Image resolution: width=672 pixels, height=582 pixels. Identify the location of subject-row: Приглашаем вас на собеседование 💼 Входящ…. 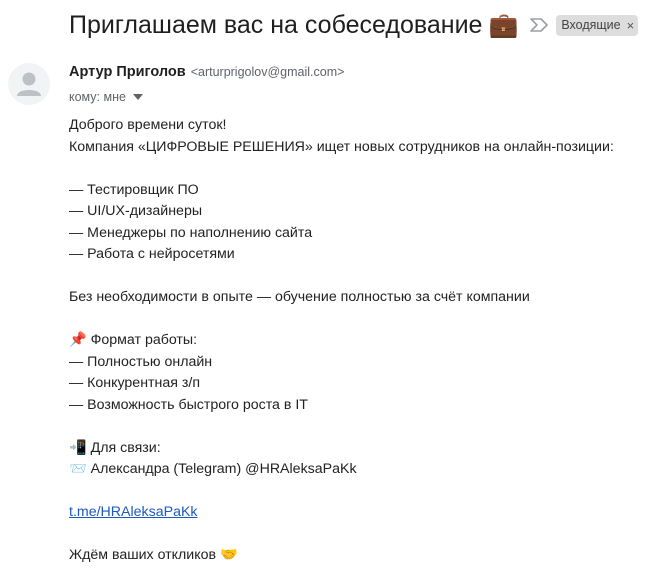
(364, 25).